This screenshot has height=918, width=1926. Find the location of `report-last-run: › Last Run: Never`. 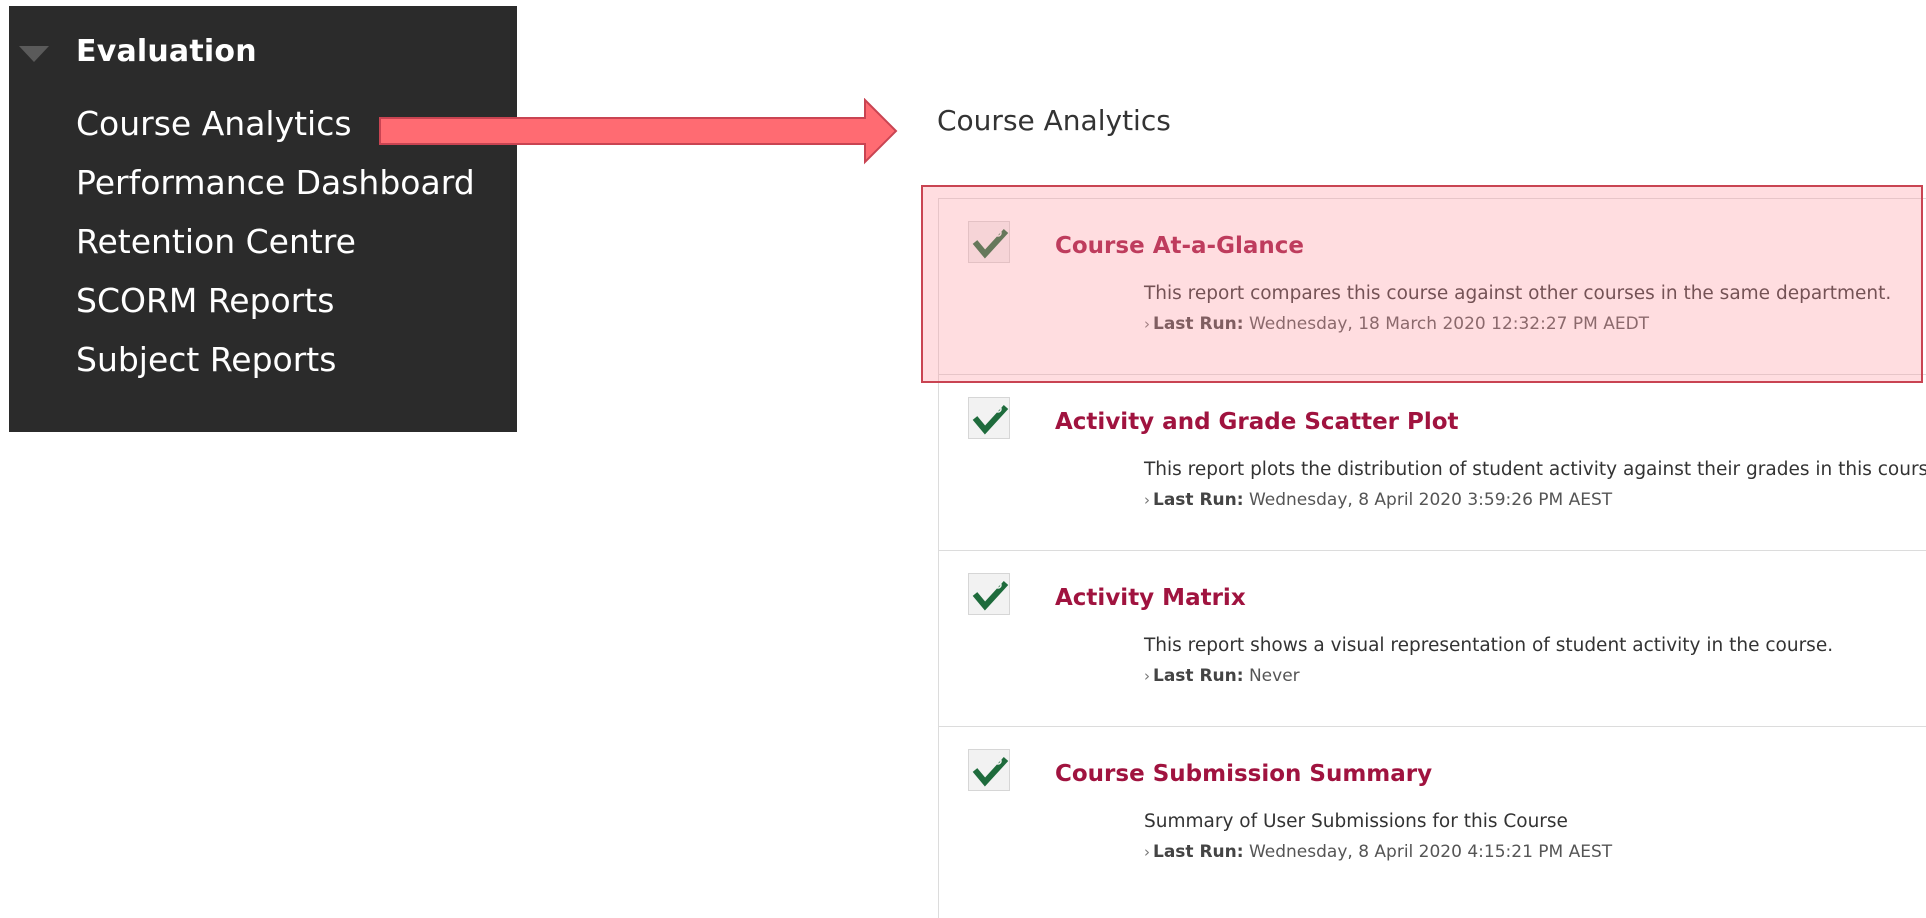

report-last-run: › Last Run: Never is located at coordinates (1222, 676).